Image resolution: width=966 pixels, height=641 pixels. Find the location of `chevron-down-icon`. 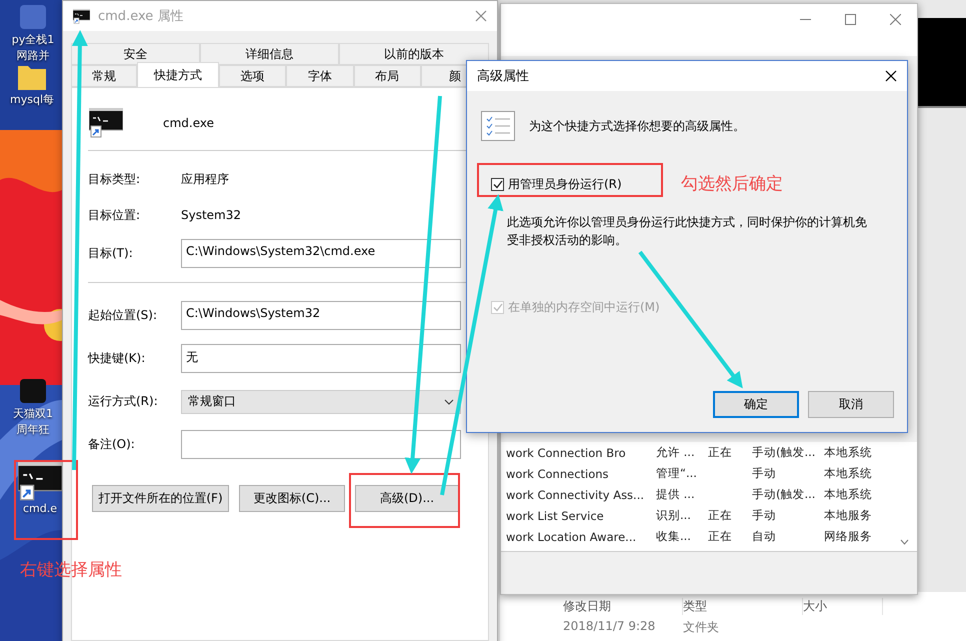

chevron-down-icon is located at coordinates (449, 401).